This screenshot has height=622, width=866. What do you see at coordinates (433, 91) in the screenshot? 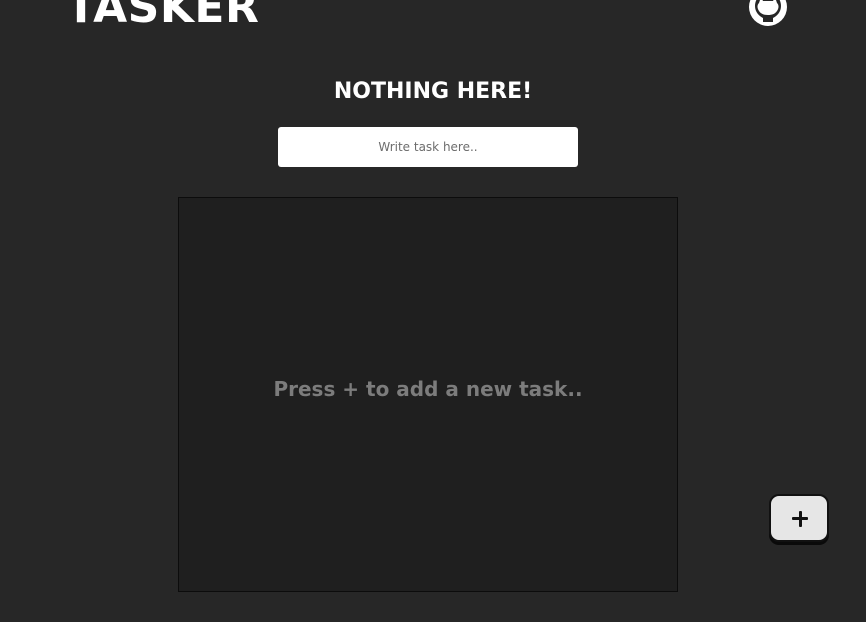
I see `status-heading: NOTHING HERE!` at bounding box center [433, 91].